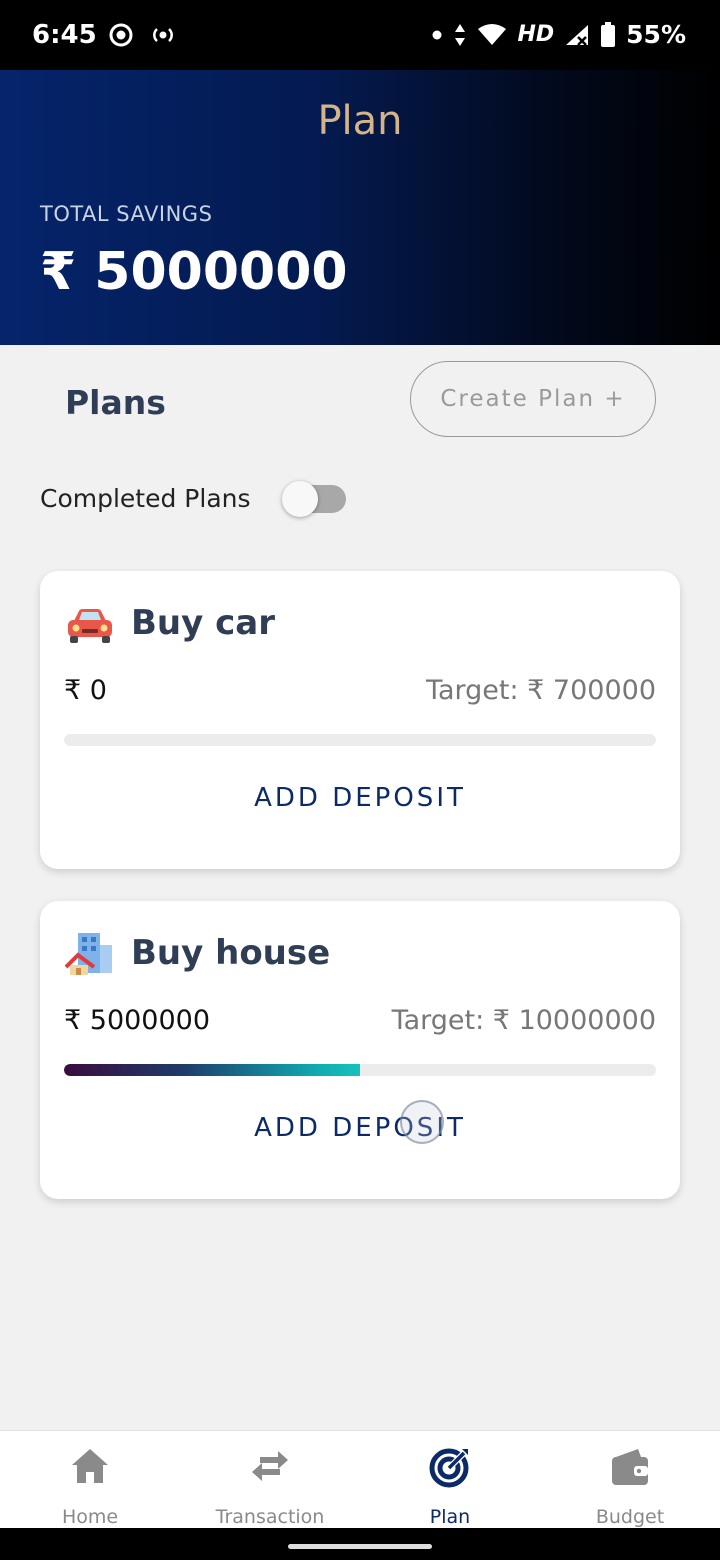  What do you see at coordinates (203, 623) in the screenshot?
I see `plan-title: Buy car` at bounding box center [203, 623].